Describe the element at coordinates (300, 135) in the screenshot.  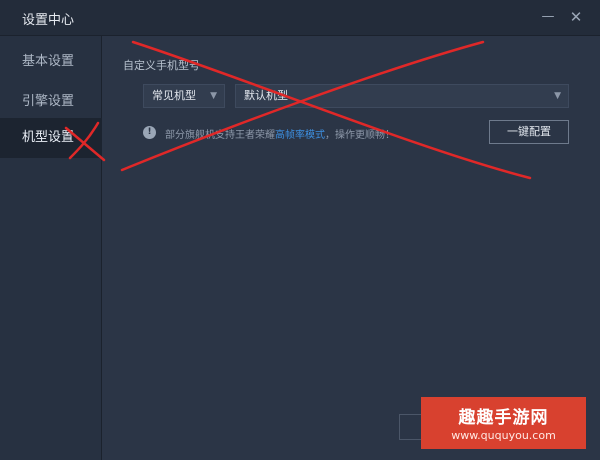
I see `high-framerate-link: 高帧率模式` at that location.